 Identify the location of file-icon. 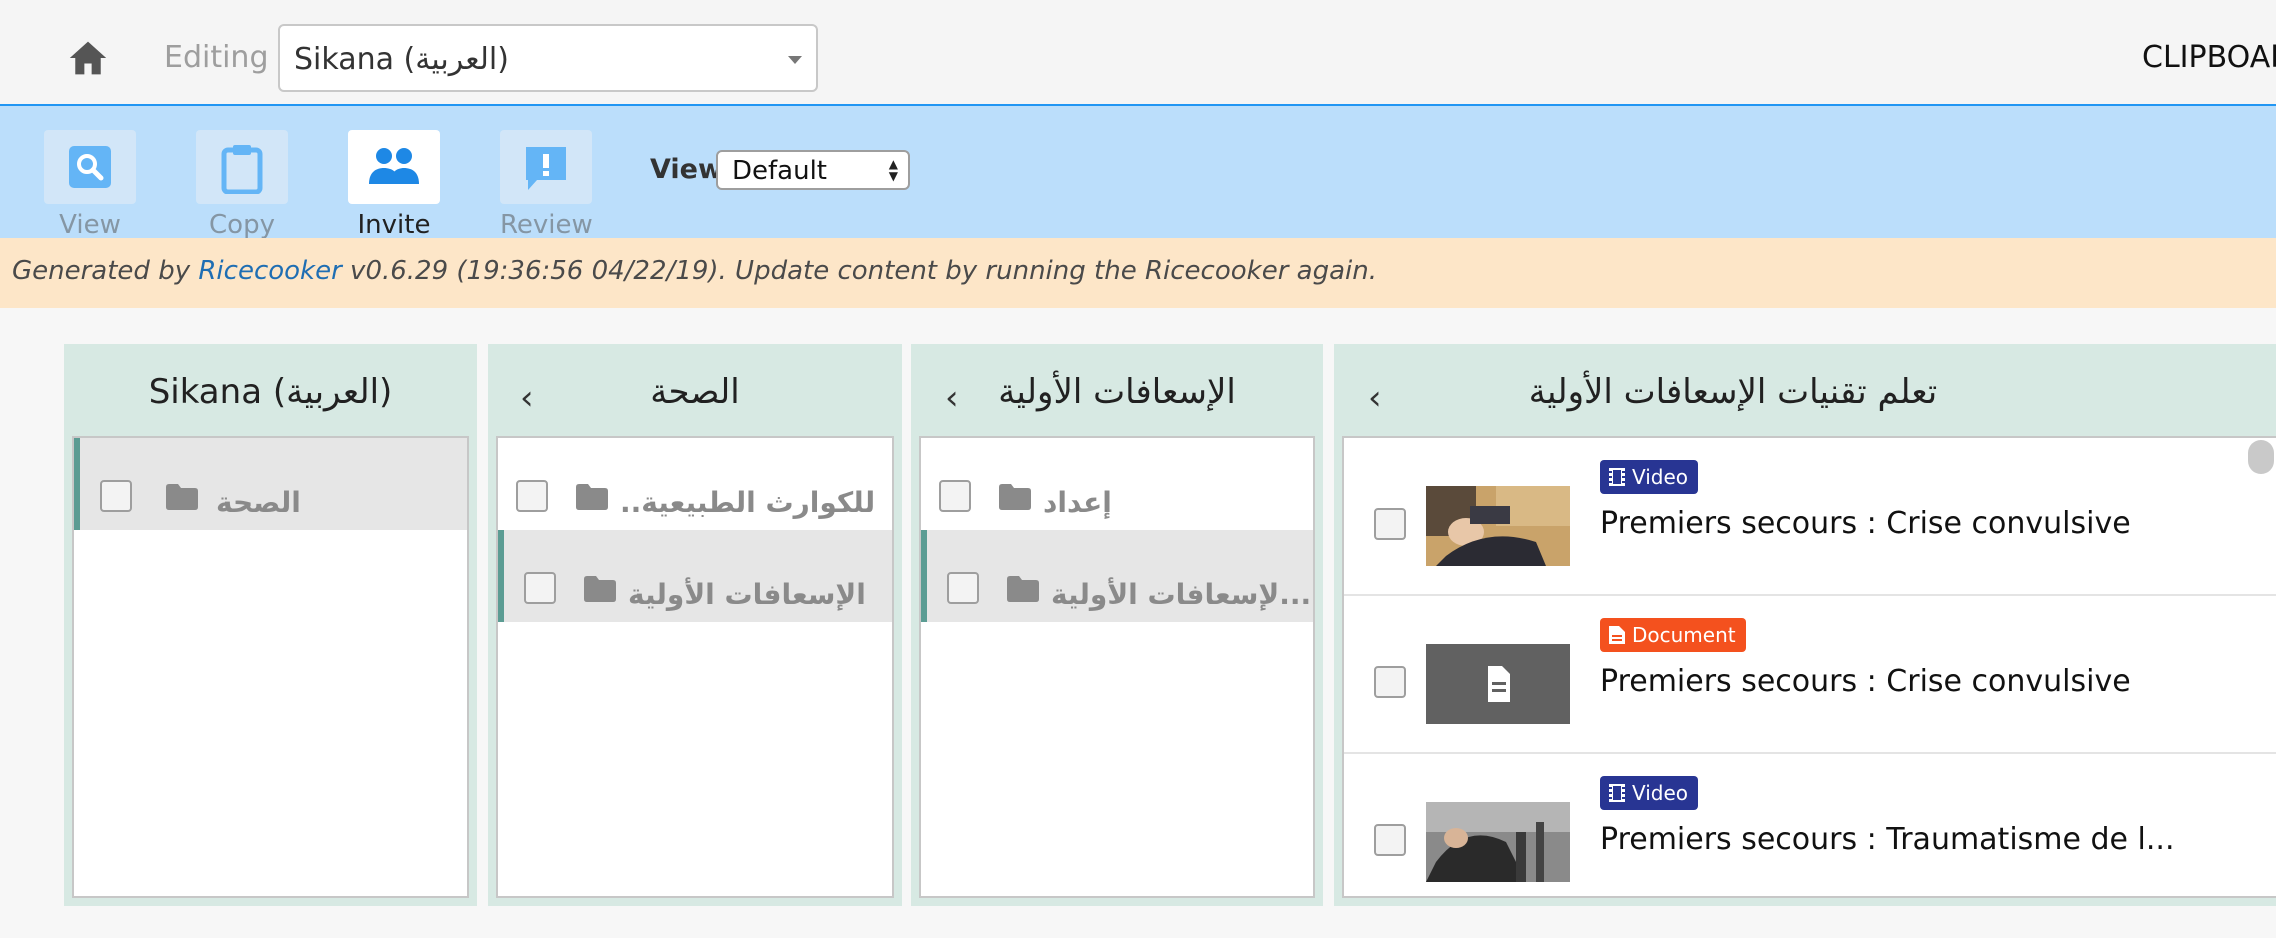
(1617, 635).